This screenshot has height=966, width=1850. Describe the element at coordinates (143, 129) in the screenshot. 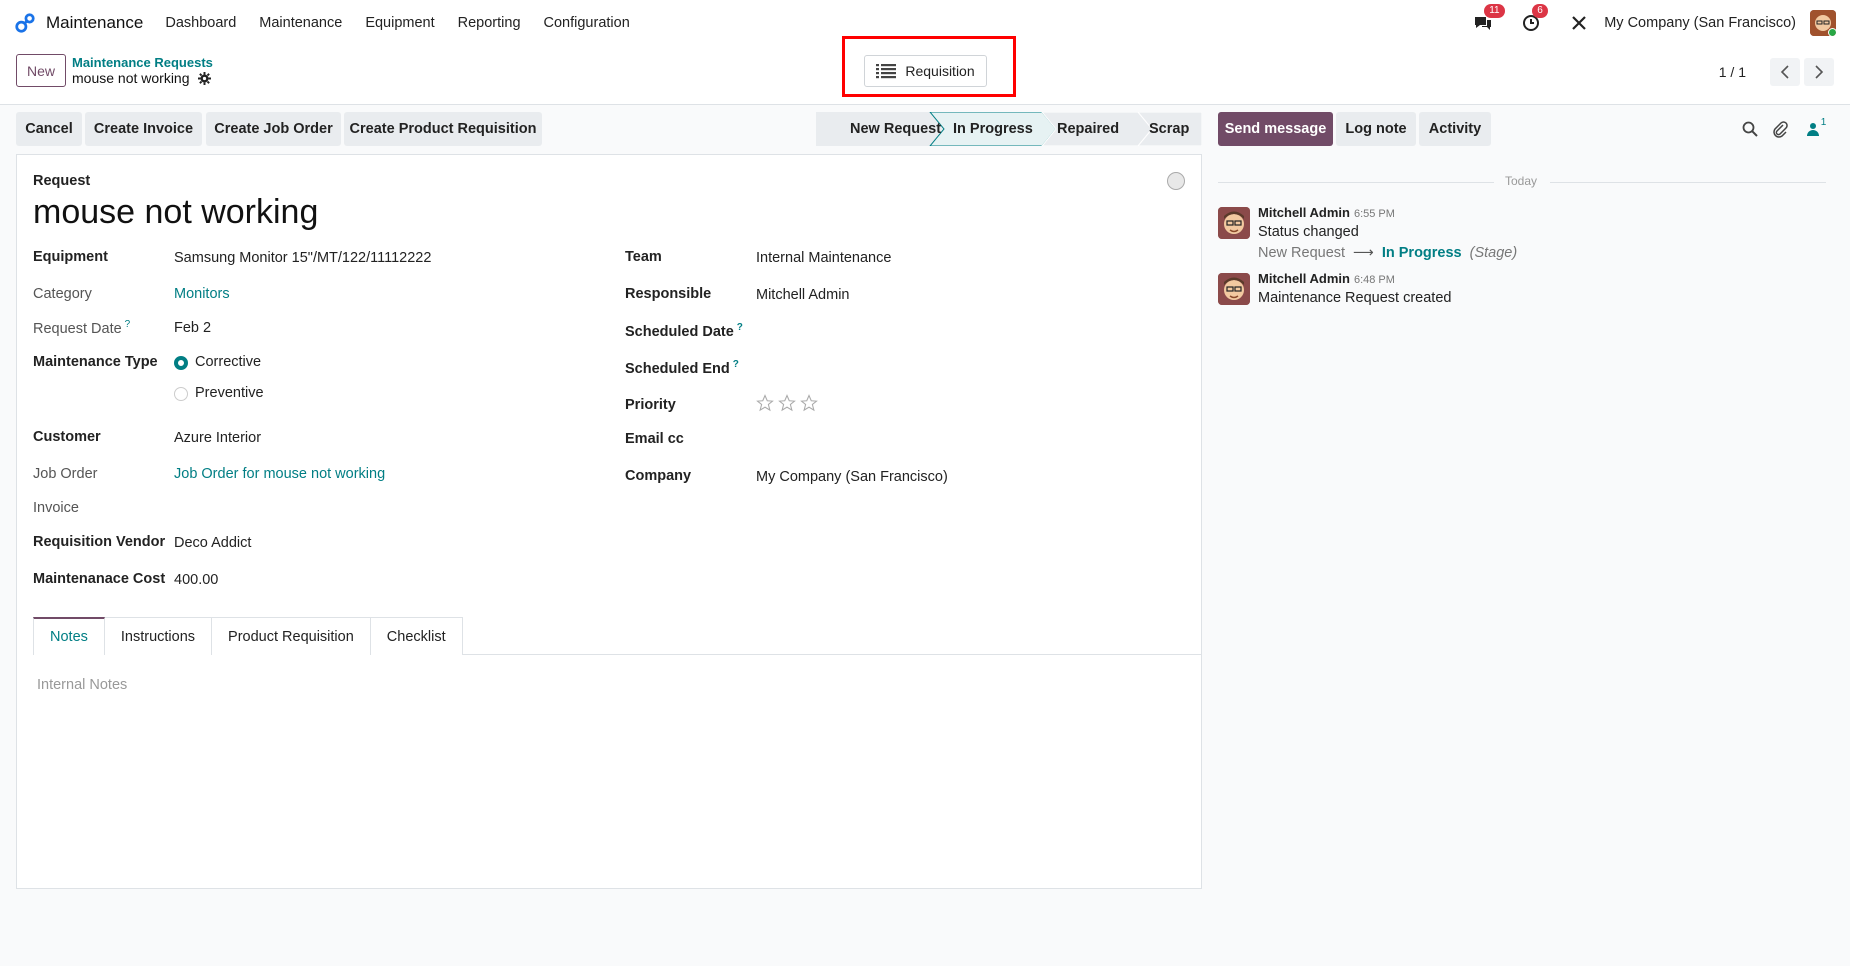

I see `create-invoice-button: Create Invoice` at that location.